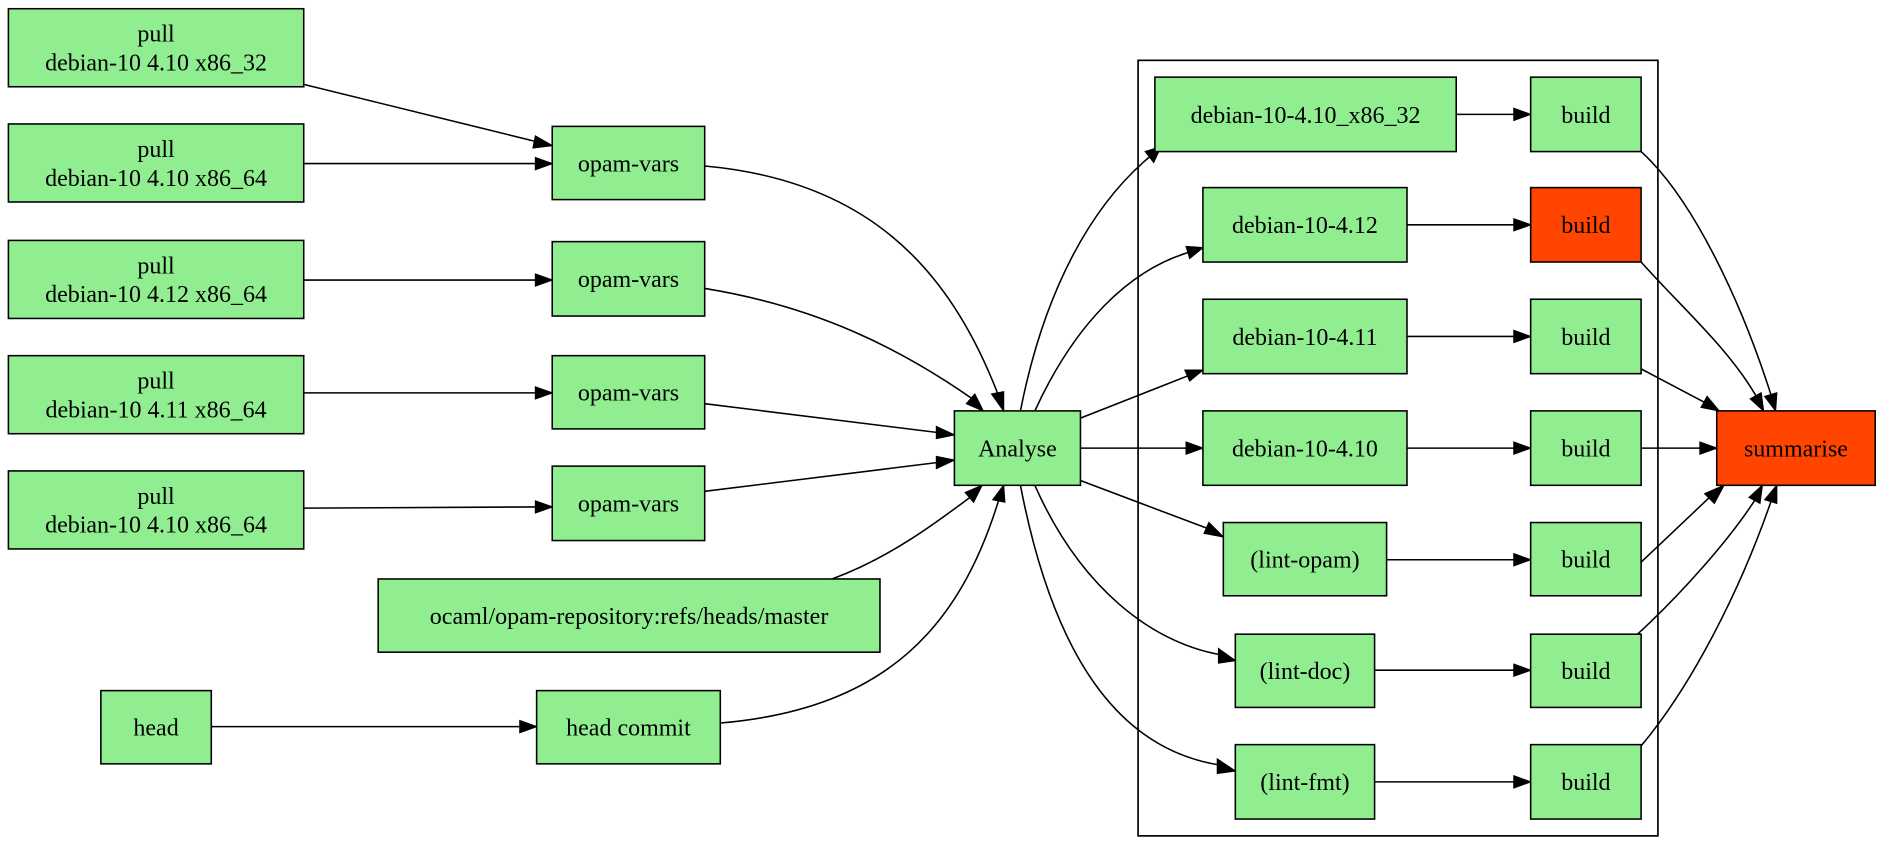 This screenshot has height=865, width=1880. I want to click on node-label: debian-10 4.10 x86_32, so click(156, 64).